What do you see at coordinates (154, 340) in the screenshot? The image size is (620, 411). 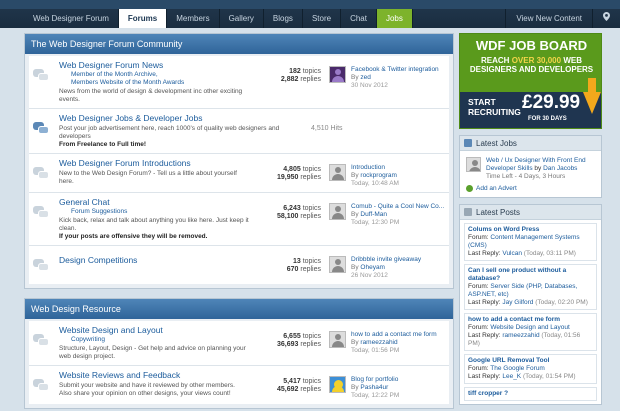 I see `subforum-link: Copywriting` at bounding box center [154, 340].